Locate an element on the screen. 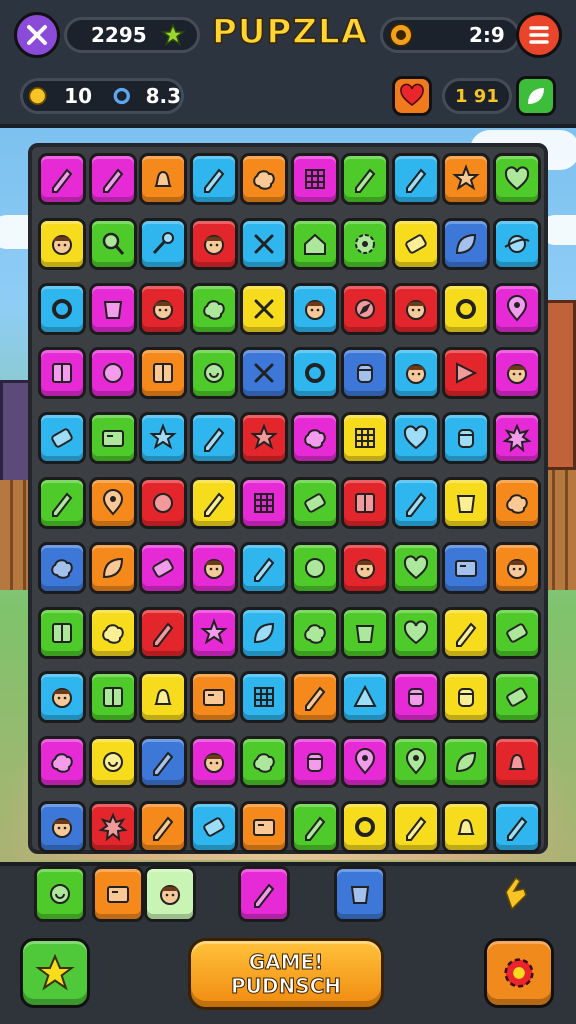  game-button: GAME! PUDNSCH is located at coordinates (286, 974).